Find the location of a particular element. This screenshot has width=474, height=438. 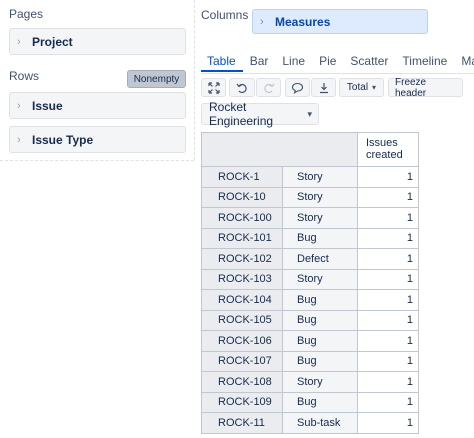

dimension-label: Measures is located at coordinates (303, 21).